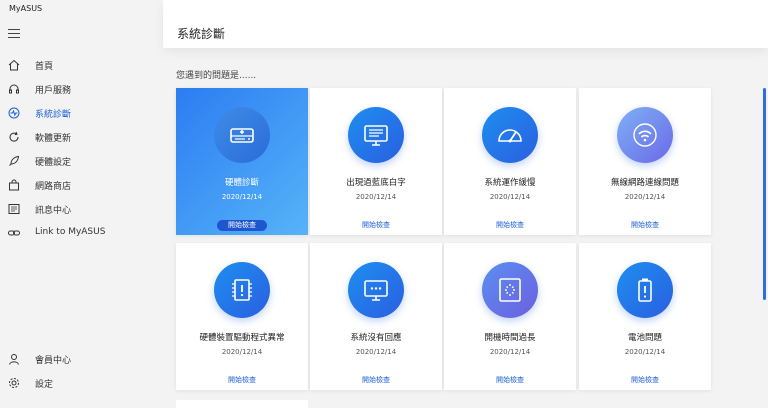 This screenshot has width=768, height=408. What do you see at coordinates (53, 163) in the screenshot?
I see `sidebar-item-label: 硬體設定` at bounding box center [53, 163].